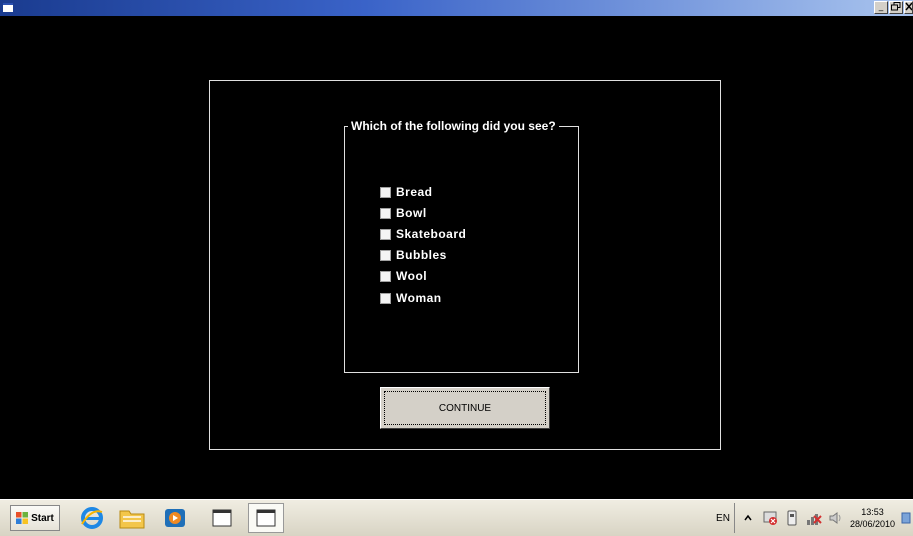 Image resolution: width=913 pixels, height=536 pixels. I want to click on media-player-icon, so click(175, 518).